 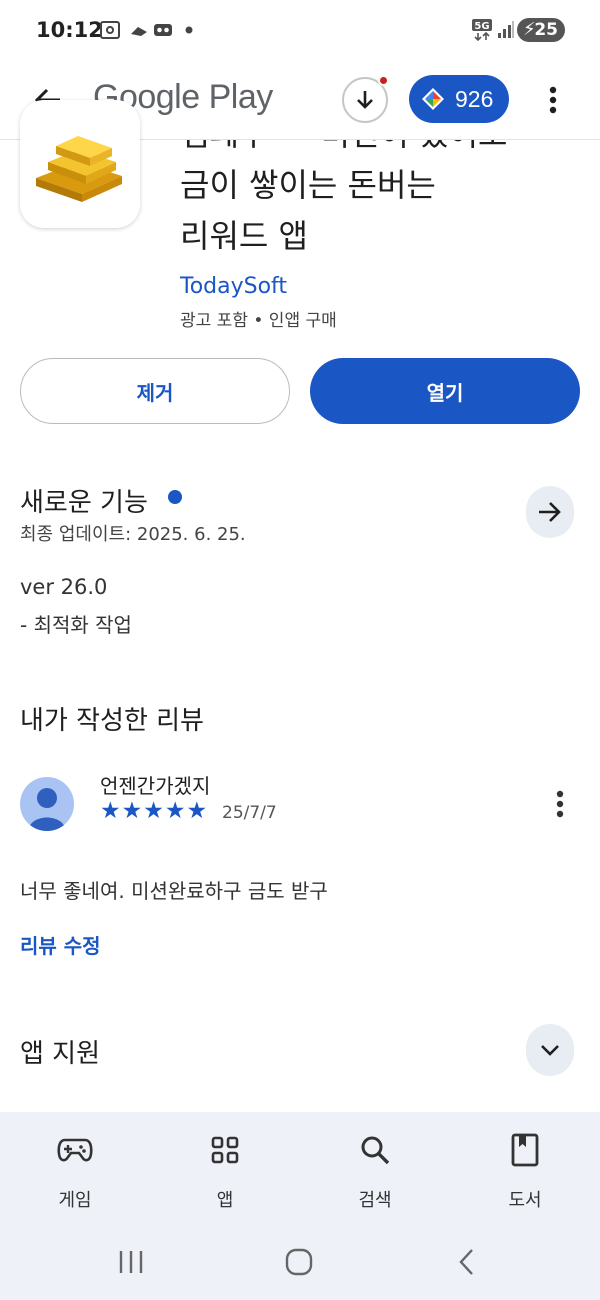 What do you see at coordinates (139, 30) in the screenshot?
I see `cloud-icon` at bounding box center [139, 30].